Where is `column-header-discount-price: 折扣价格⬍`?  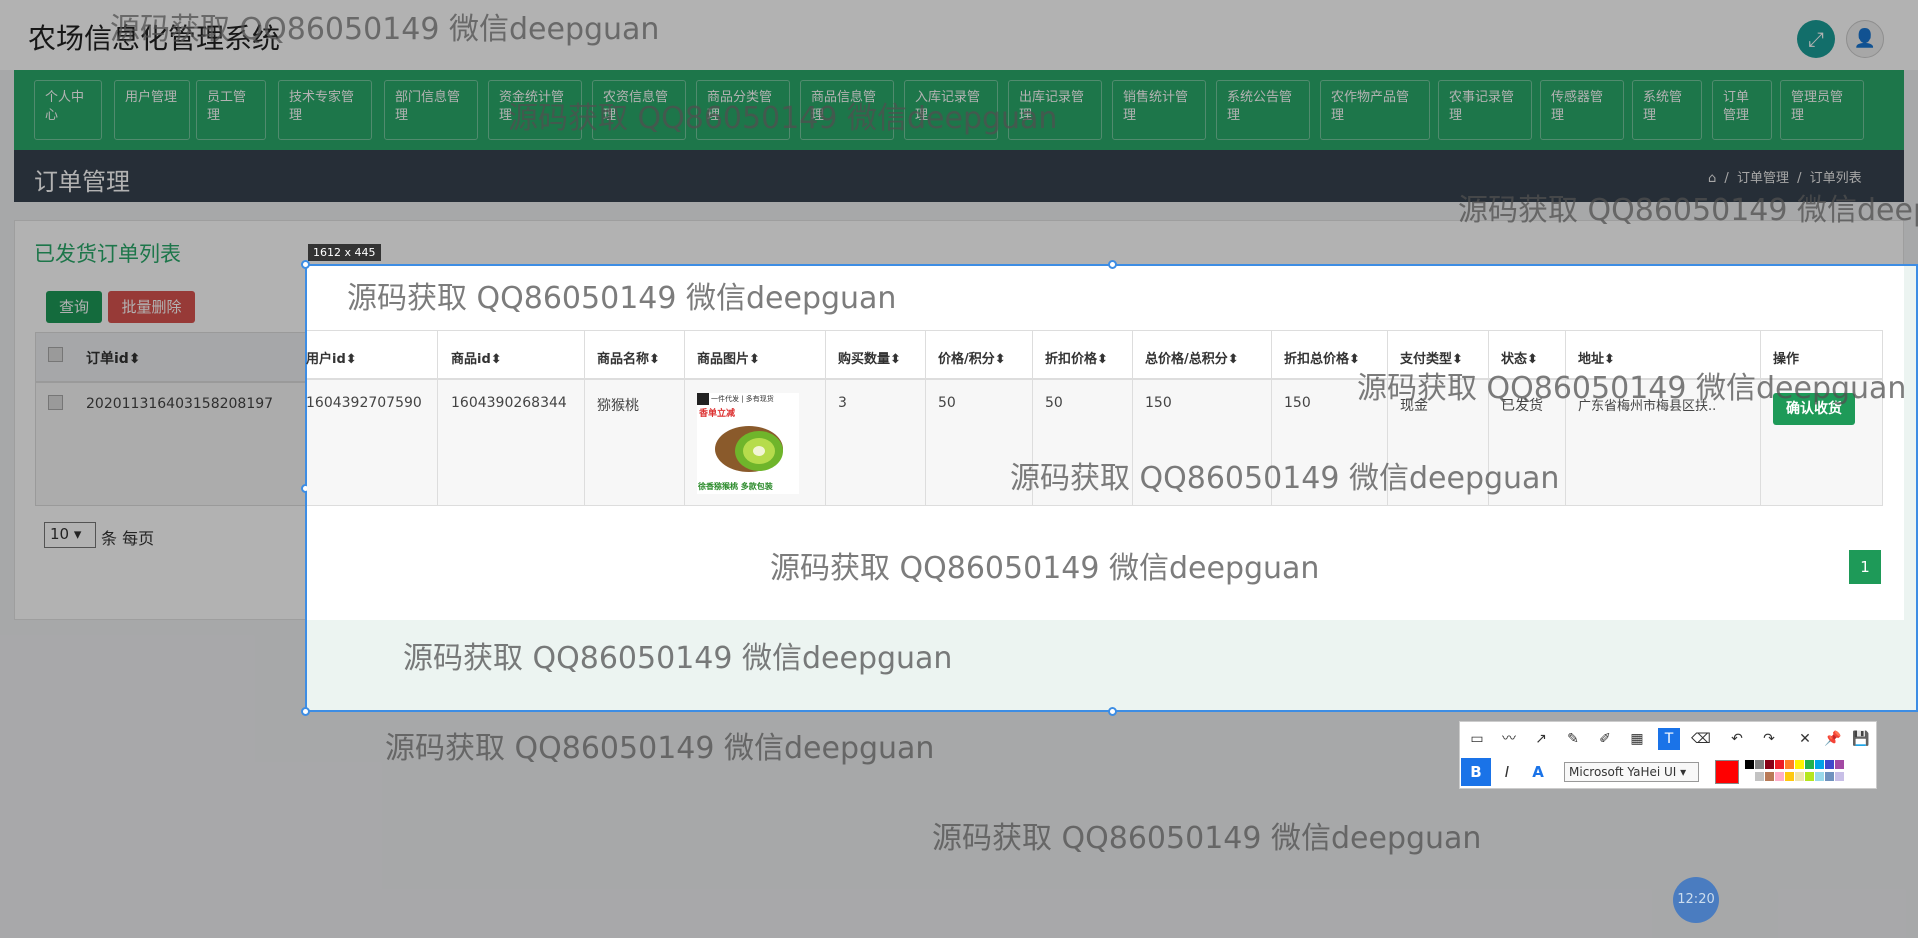 column-header-discount-price: 折扣价格⬍ is located at coordinates (1076, 357).